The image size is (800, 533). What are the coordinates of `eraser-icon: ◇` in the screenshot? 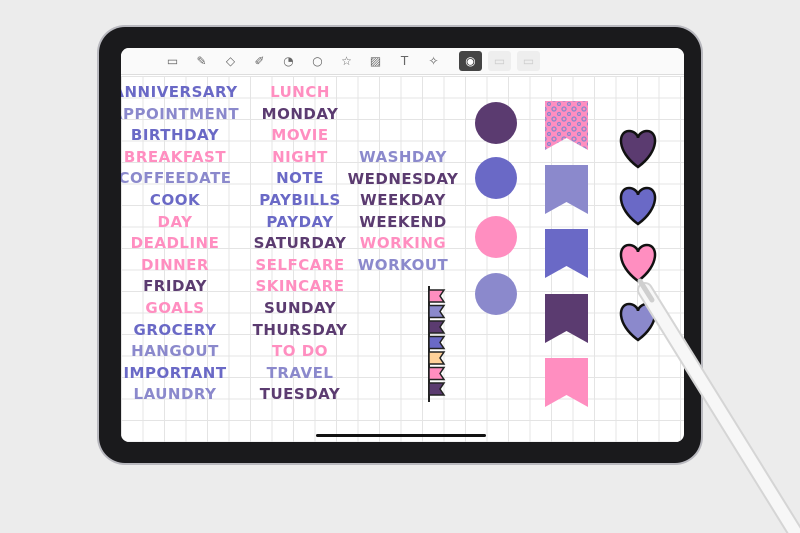 It's located at (230, 61).